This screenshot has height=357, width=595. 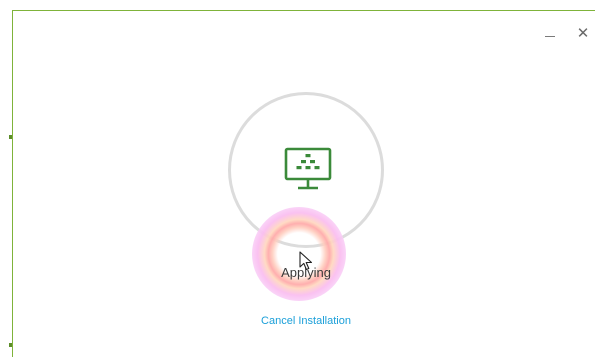 I want to click on close-button: ✕, so click(x=582, y=33).